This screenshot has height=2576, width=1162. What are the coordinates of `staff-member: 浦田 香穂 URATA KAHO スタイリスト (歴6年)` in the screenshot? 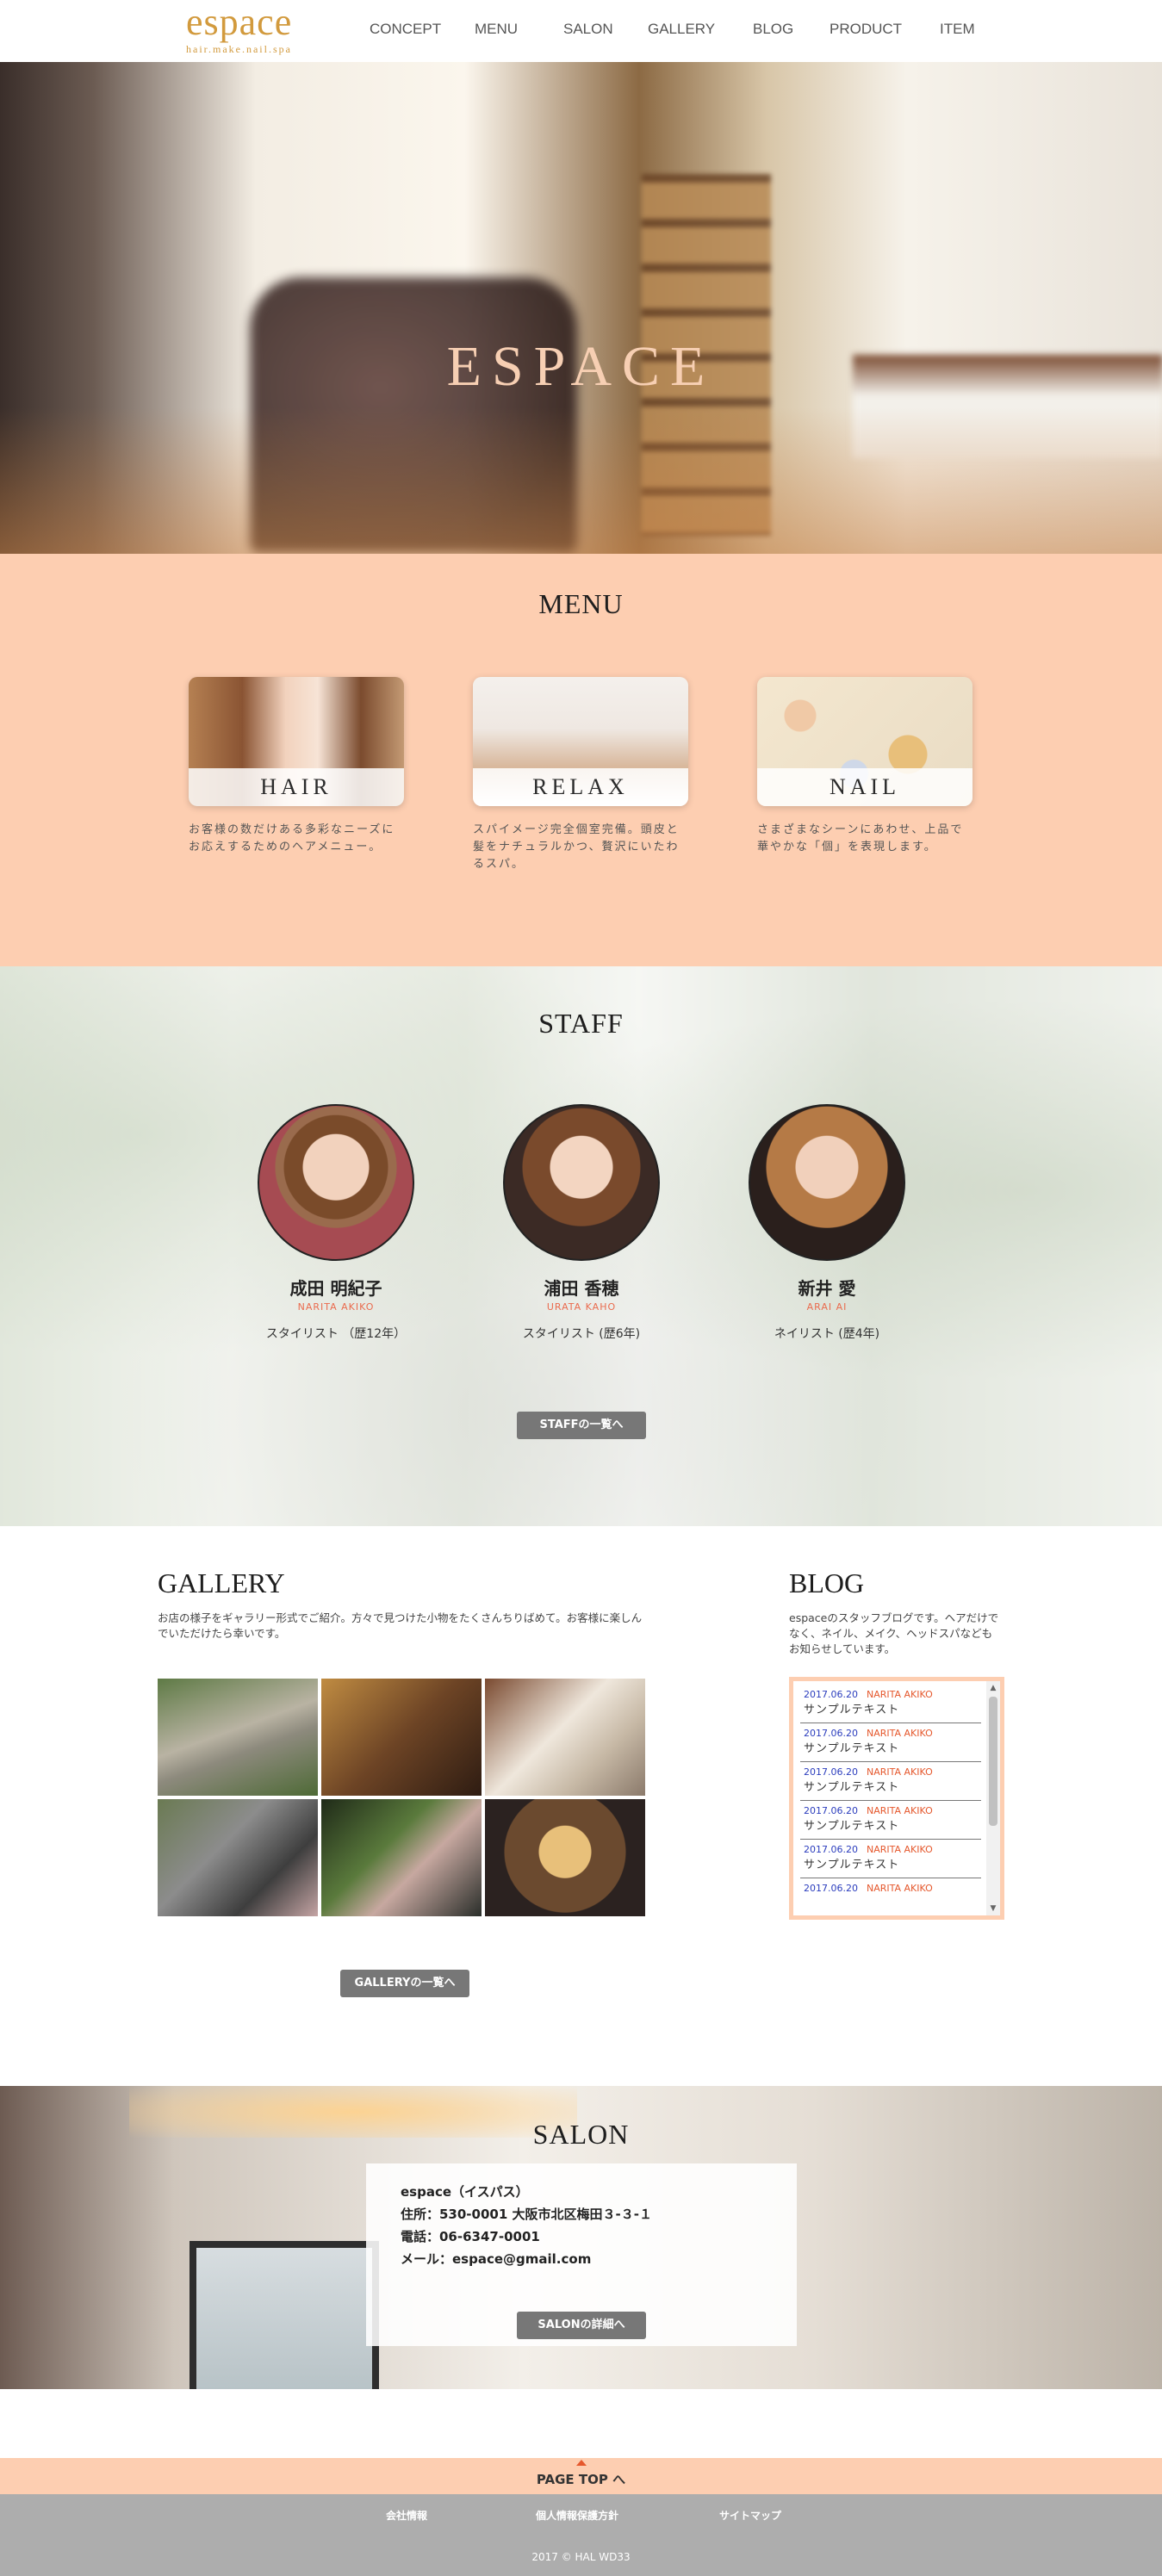 It's located at (581, 1223).